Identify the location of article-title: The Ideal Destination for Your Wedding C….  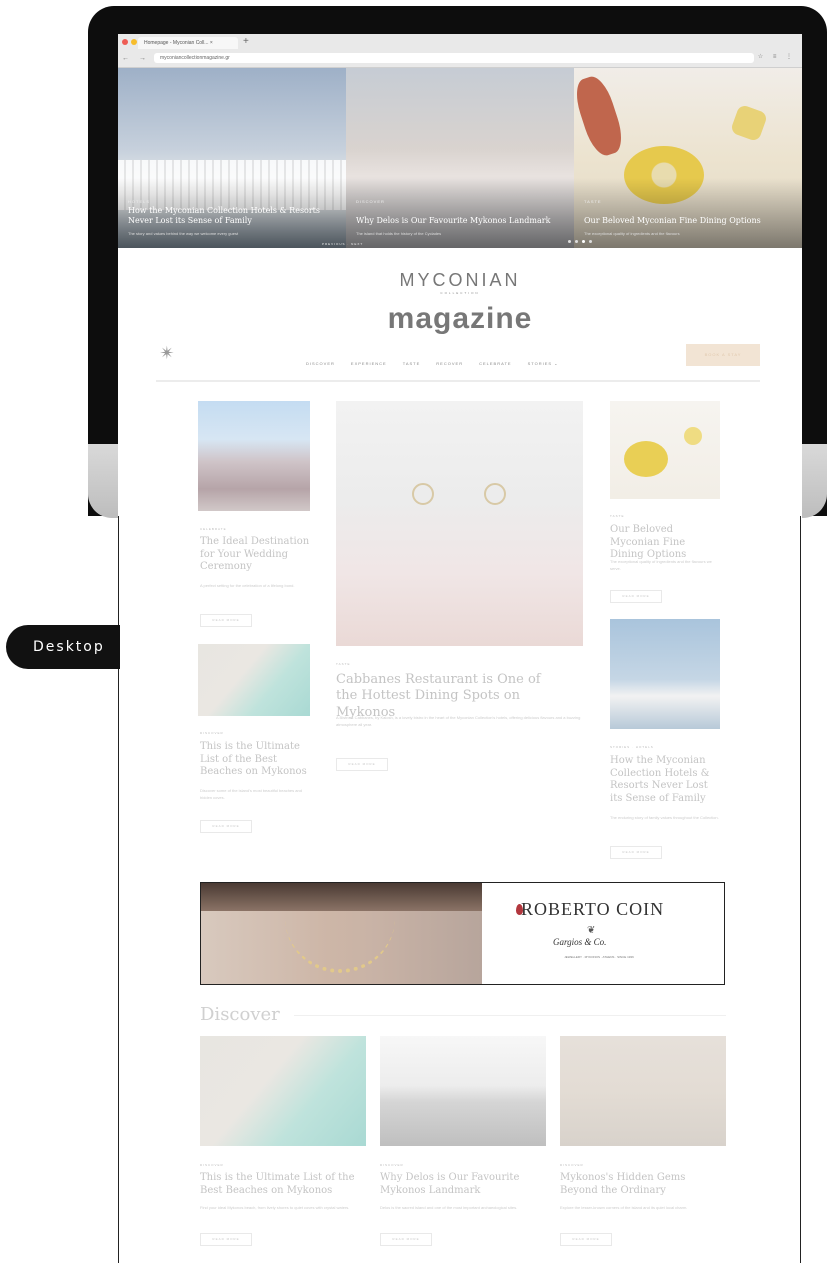
(255, 555).